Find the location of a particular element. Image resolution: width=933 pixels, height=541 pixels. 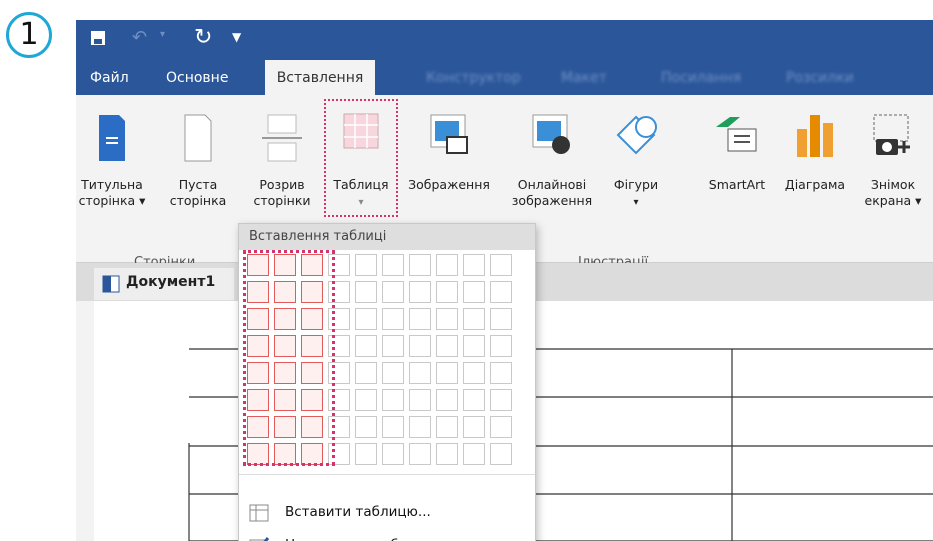

pencil-table-icon is located at coordinates (259, 538).